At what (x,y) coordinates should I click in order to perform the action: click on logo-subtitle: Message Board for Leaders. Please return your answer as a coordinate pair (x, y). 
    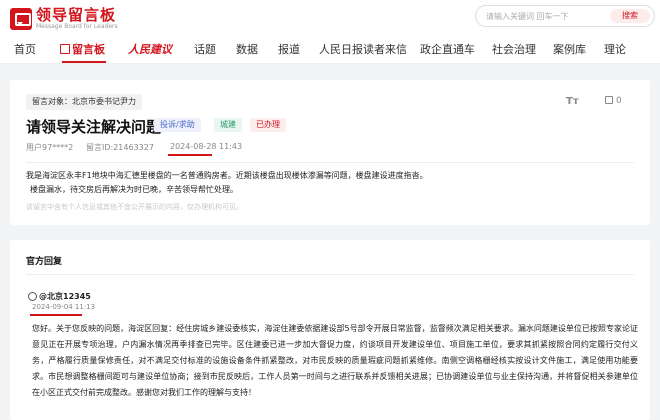
    Looking at the image, I should click on (77, 26).